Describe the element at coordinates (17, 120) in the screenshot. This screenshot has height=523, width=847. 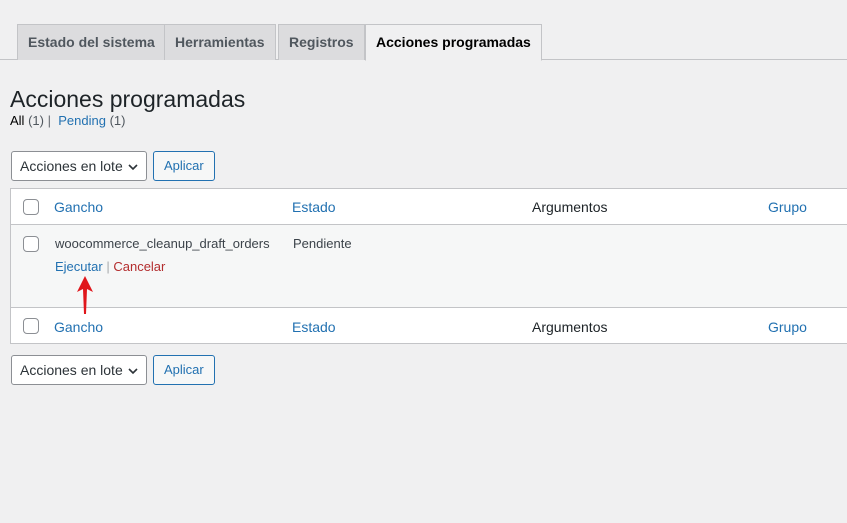
I see `filter-all: All` at that location.